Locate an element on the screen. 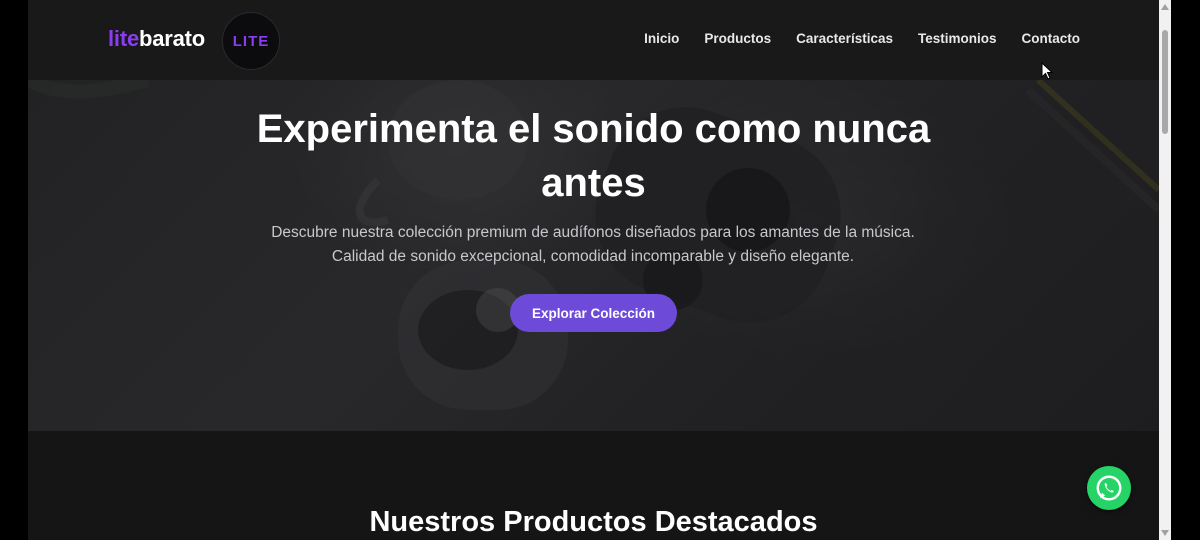 This screenshot has height=540, width=1200. brand-badge: LITE is located at coordinates (251, 41).